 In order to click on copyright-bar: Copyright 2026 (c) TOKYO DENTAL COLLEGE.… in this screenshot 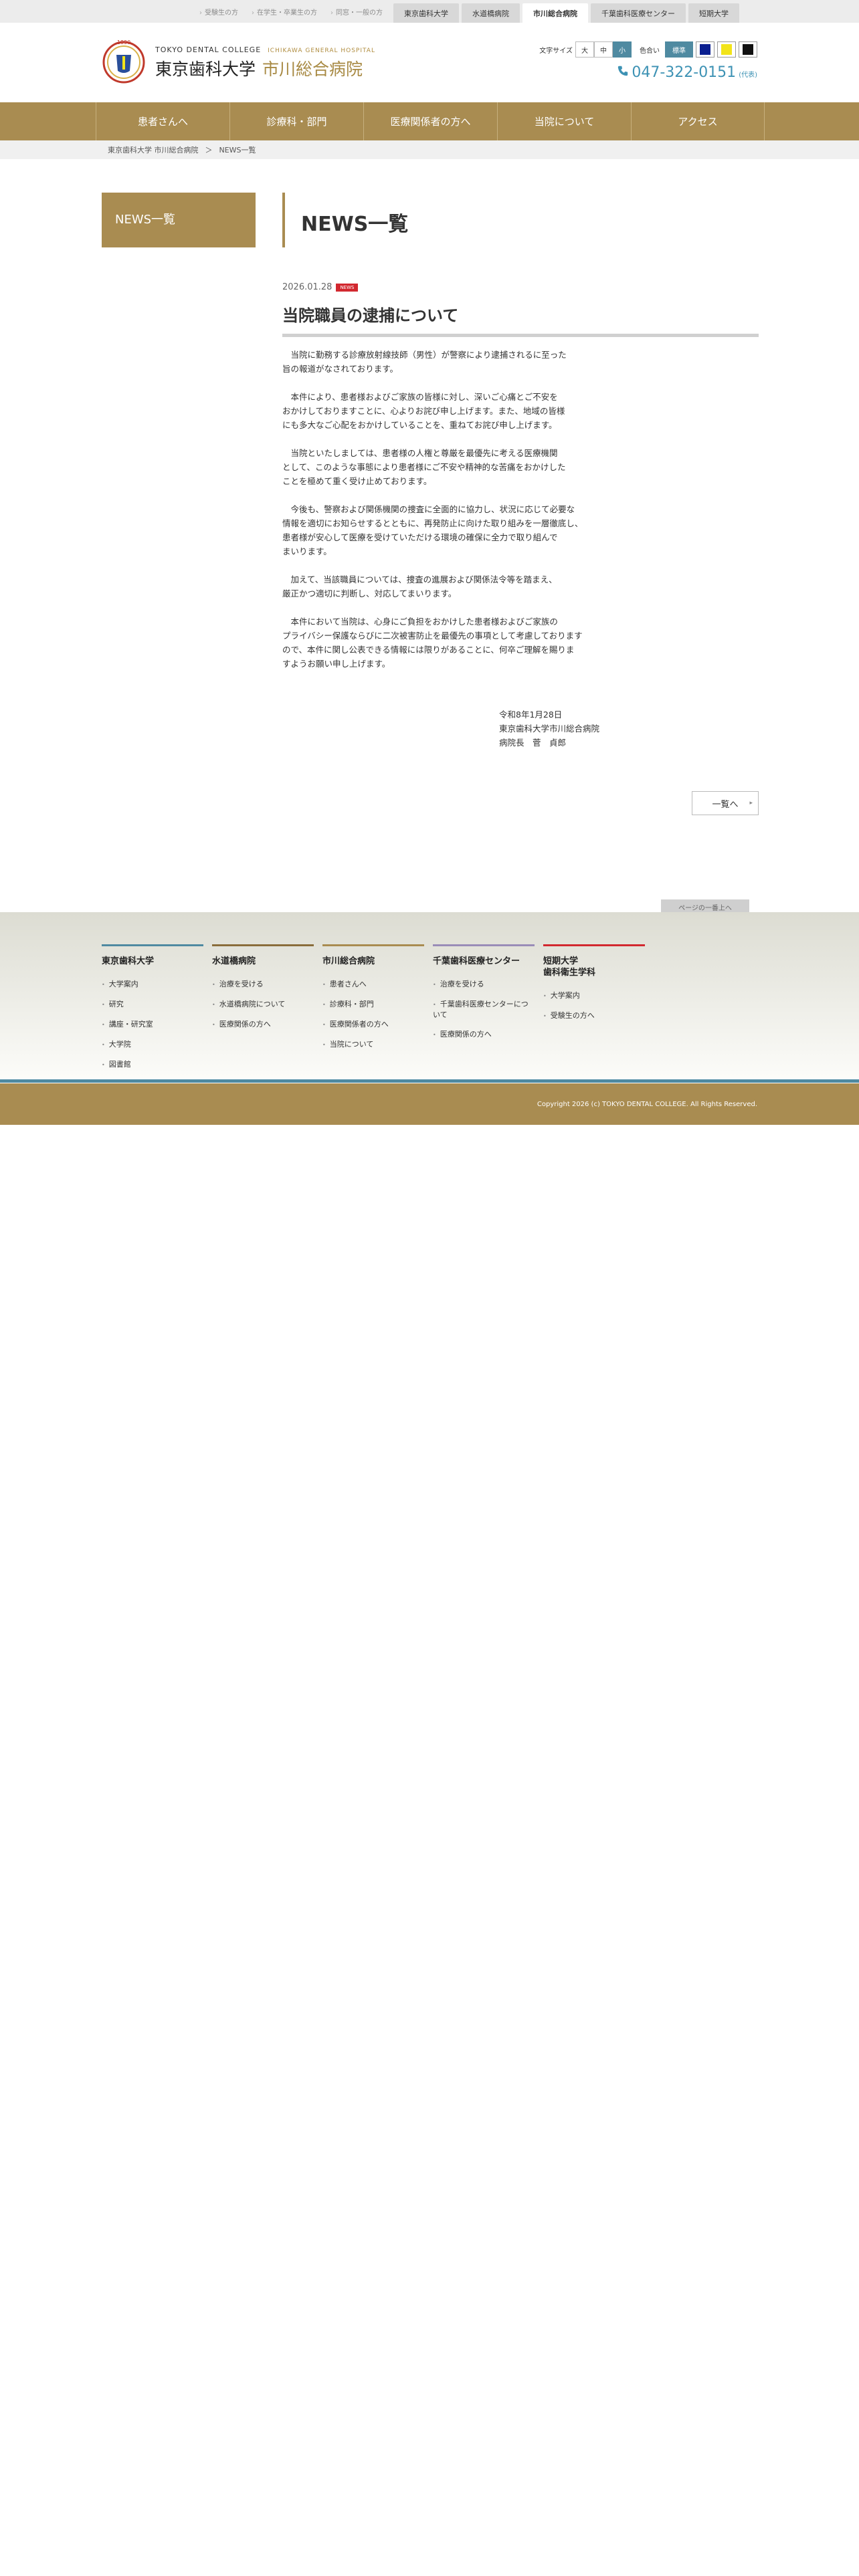, I will do `click(429, 1105)`.